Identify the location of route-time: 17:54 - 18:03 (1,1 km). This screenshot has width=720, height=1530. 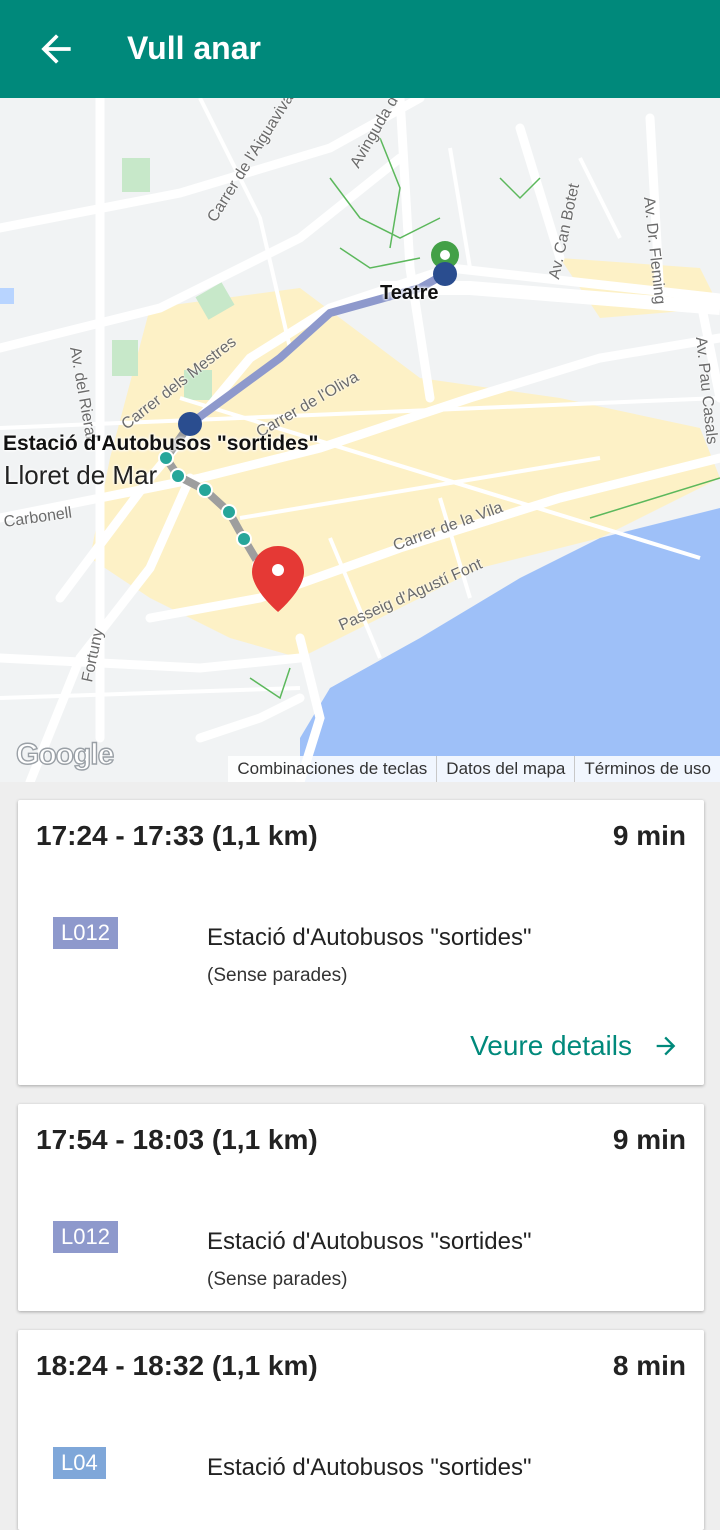
(177, 1139).